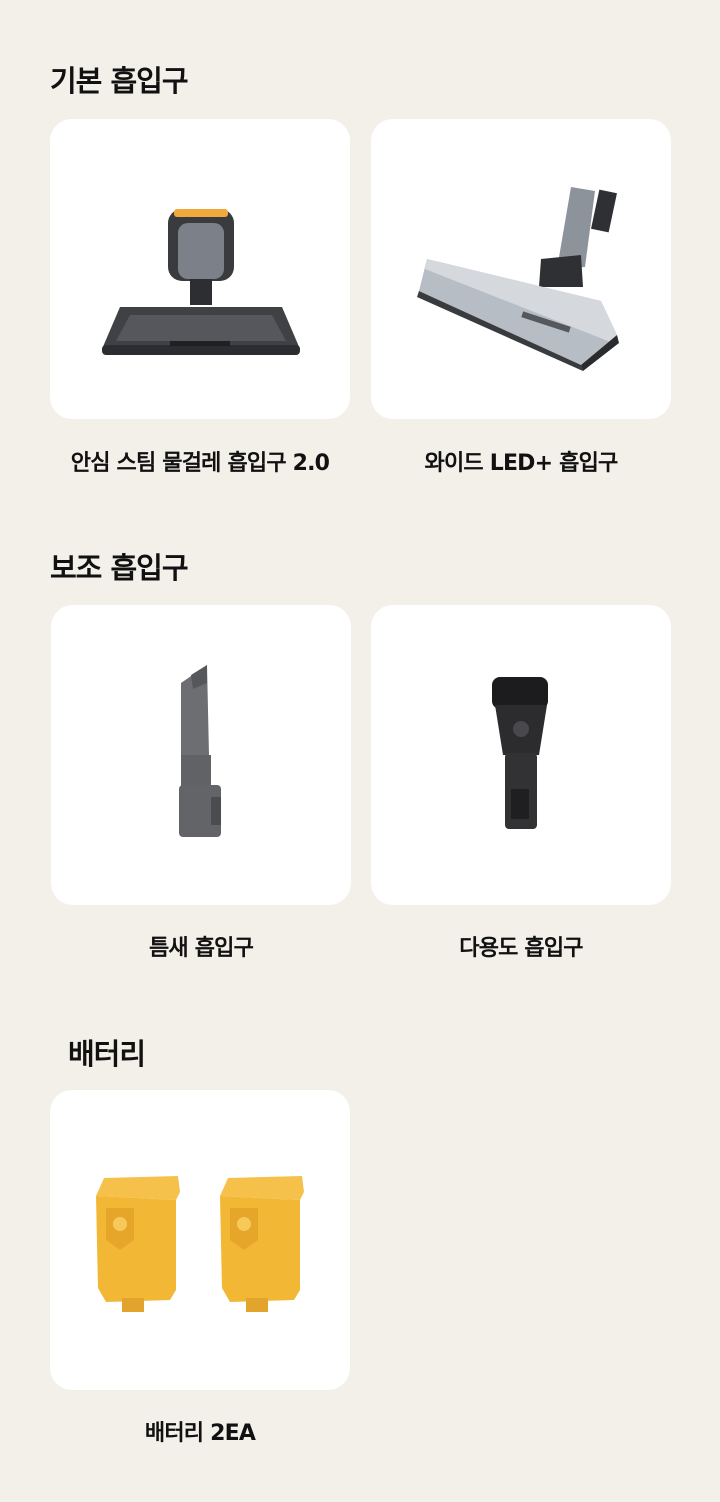 This screenshot has width=720, height=1502. I want to click on crevice-tool-image, so click(200, 751).